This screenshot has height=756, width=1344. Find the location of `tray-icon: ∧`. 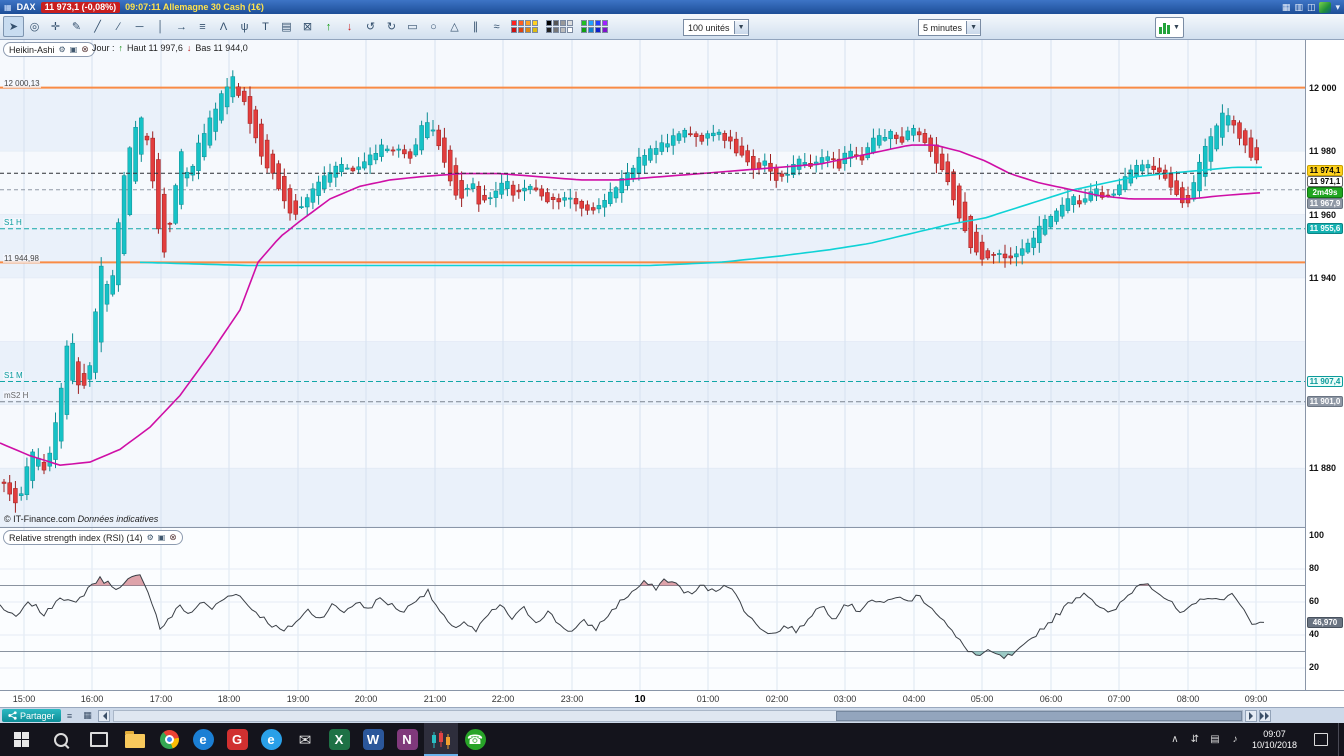

tray-icon: ∧ is located at coordinates (1175, 739).